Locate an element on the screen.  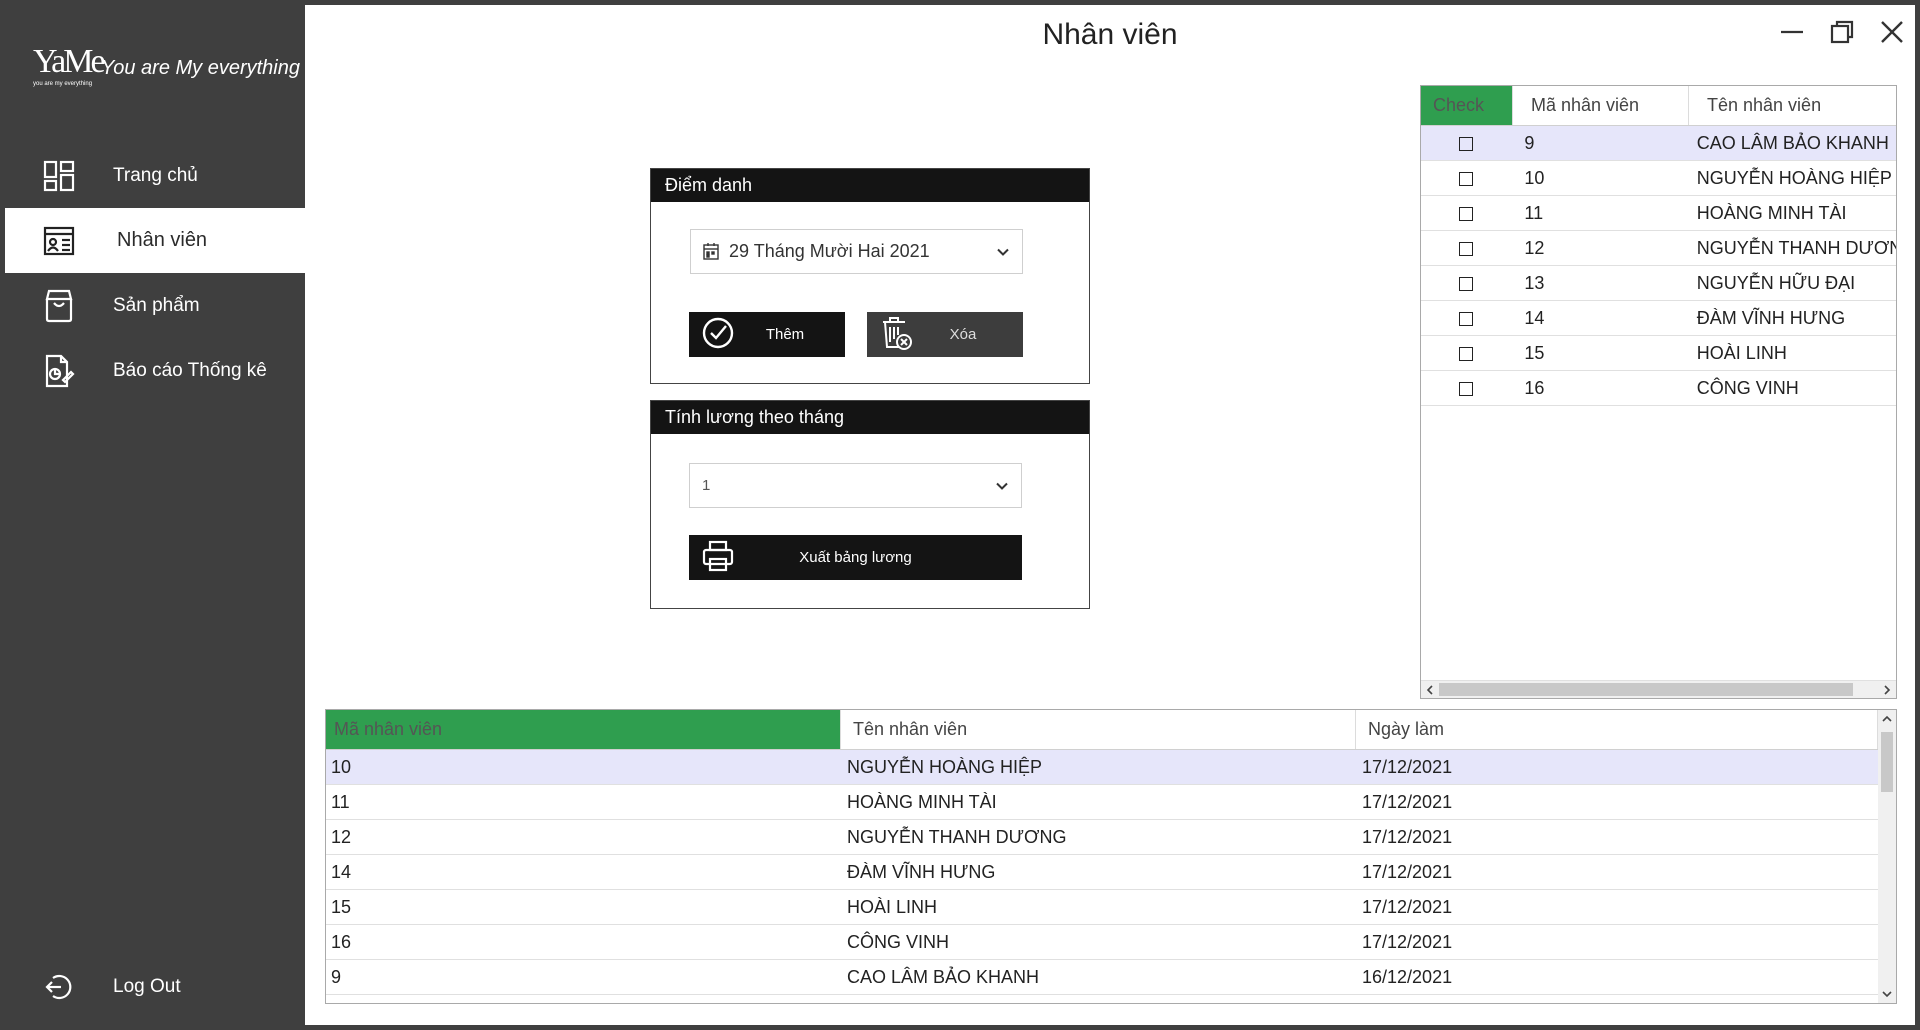
cell-employee-name: HOÀI LINH is located at coordinates (1741, 353).